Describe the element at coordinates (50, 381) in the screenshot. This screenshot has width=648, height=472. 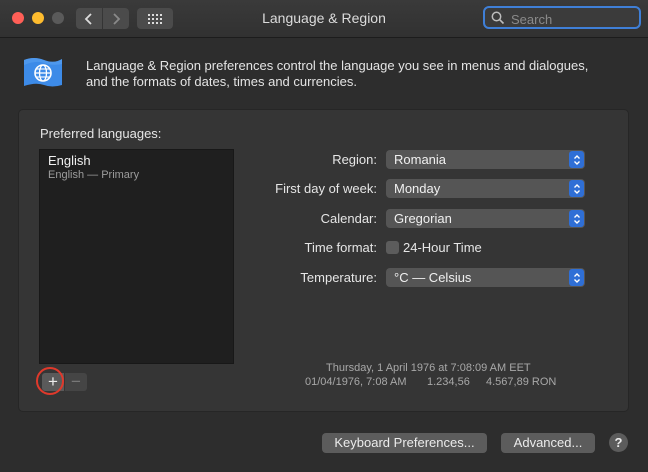
I see `highlight-circle` at that location.